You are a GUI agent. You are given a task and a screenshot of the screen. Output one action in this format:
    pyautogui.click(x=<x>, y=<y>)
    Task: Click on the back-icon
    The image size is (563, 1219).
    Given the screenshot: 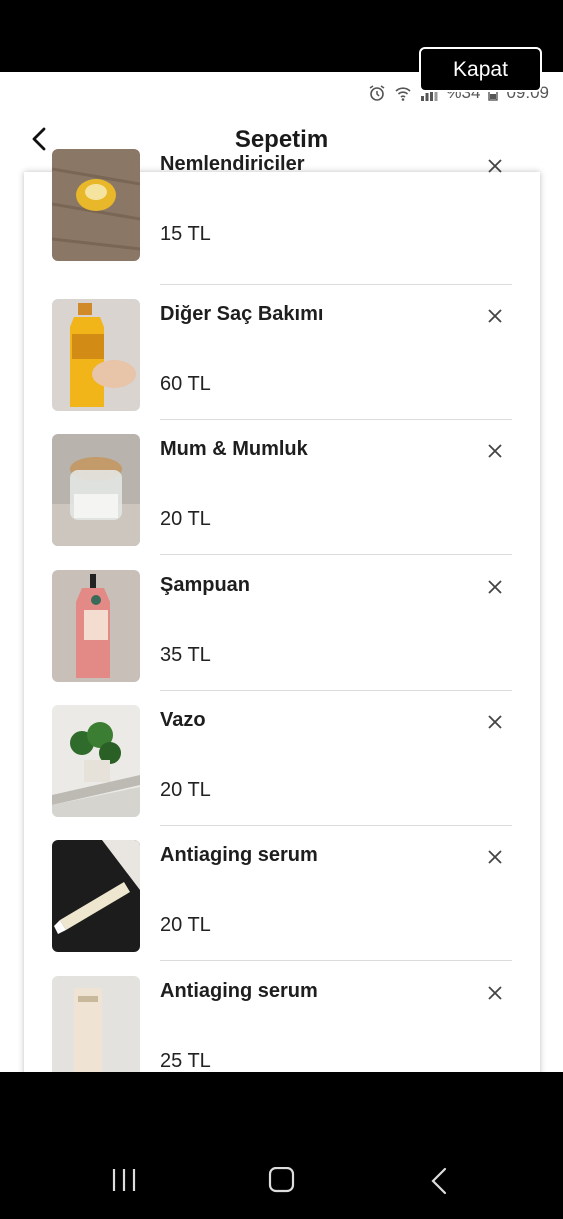 What is the action you would take?
    pyautogui.click(x=440, y=1181)
    